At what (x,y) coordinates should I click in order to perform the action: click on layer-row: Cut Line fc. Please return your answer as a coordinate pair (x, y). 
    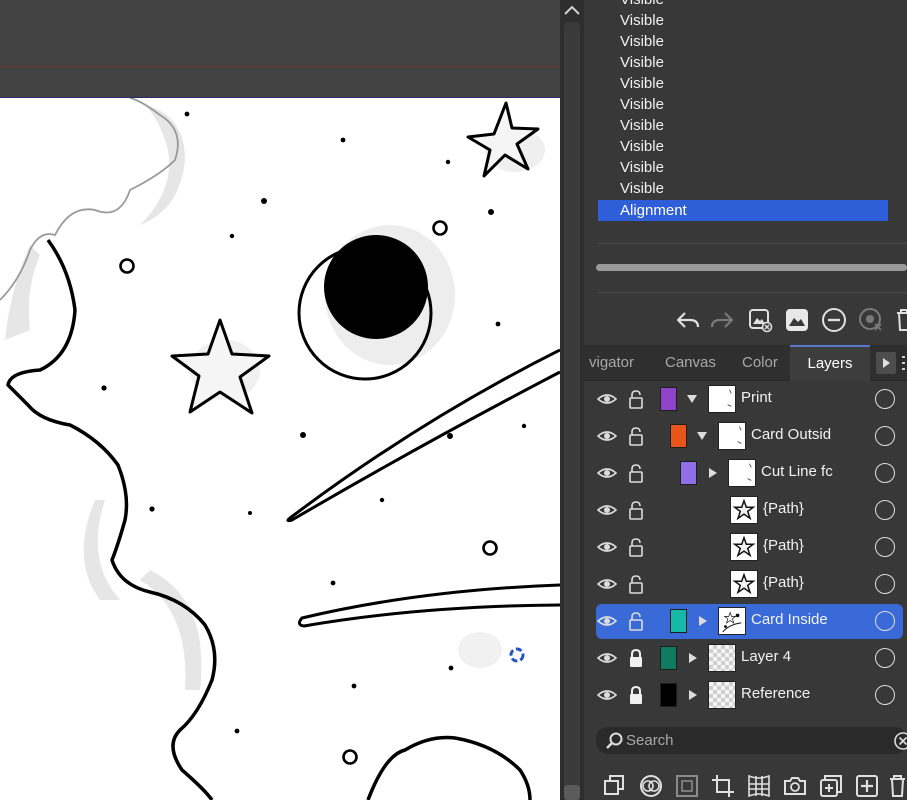
    Looking at the image, I should click on (745, 473).